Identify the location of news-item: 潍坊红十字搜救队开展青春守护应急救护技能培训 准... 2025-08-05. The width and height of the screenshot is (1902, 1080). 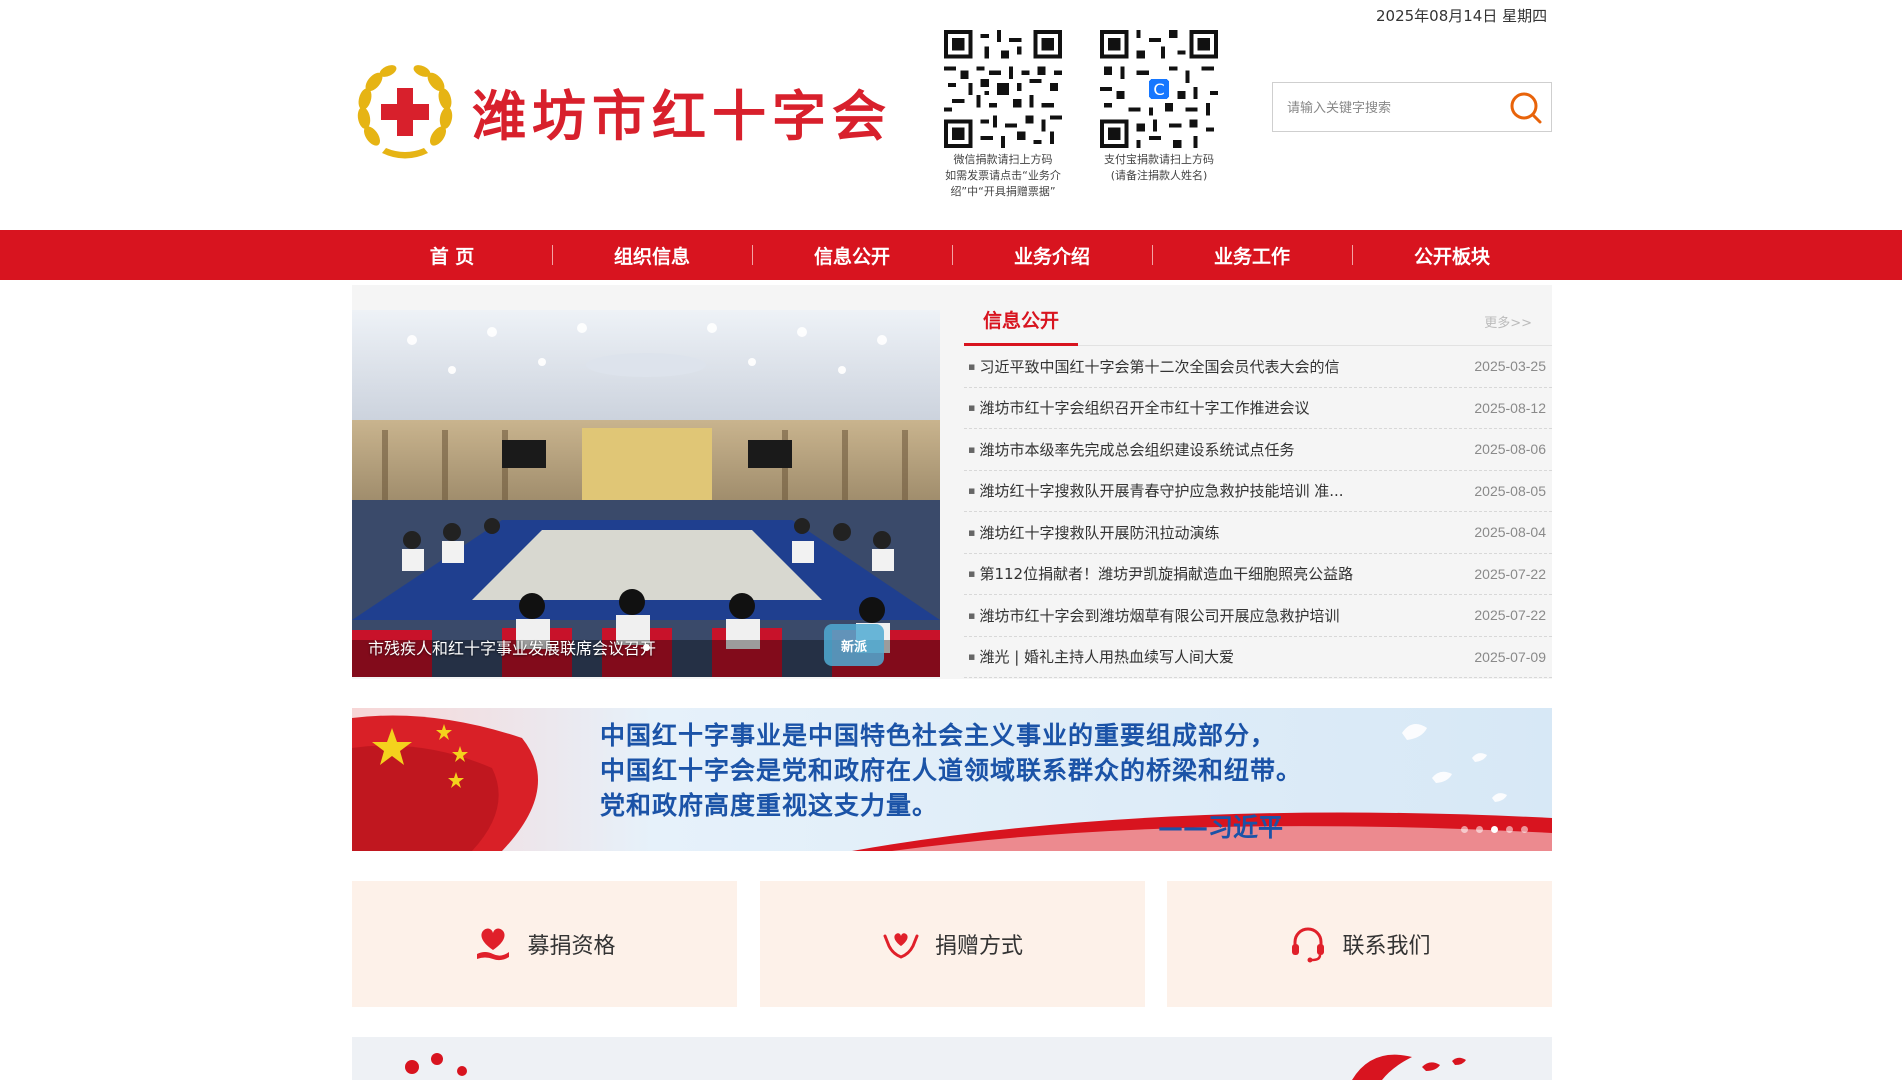
(1258, 491).